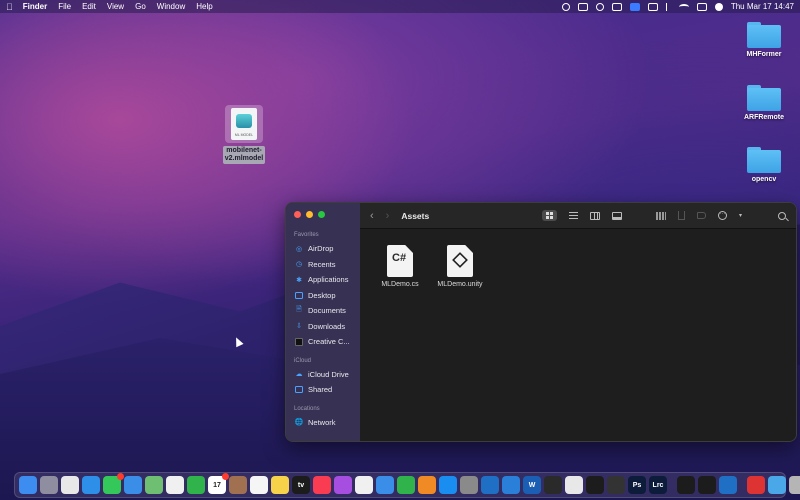 The image size is (800, 500). What do you see at coordinates (794, 485) in the screenshot?
I see `trash-icon` at bounding box center [794, 485].